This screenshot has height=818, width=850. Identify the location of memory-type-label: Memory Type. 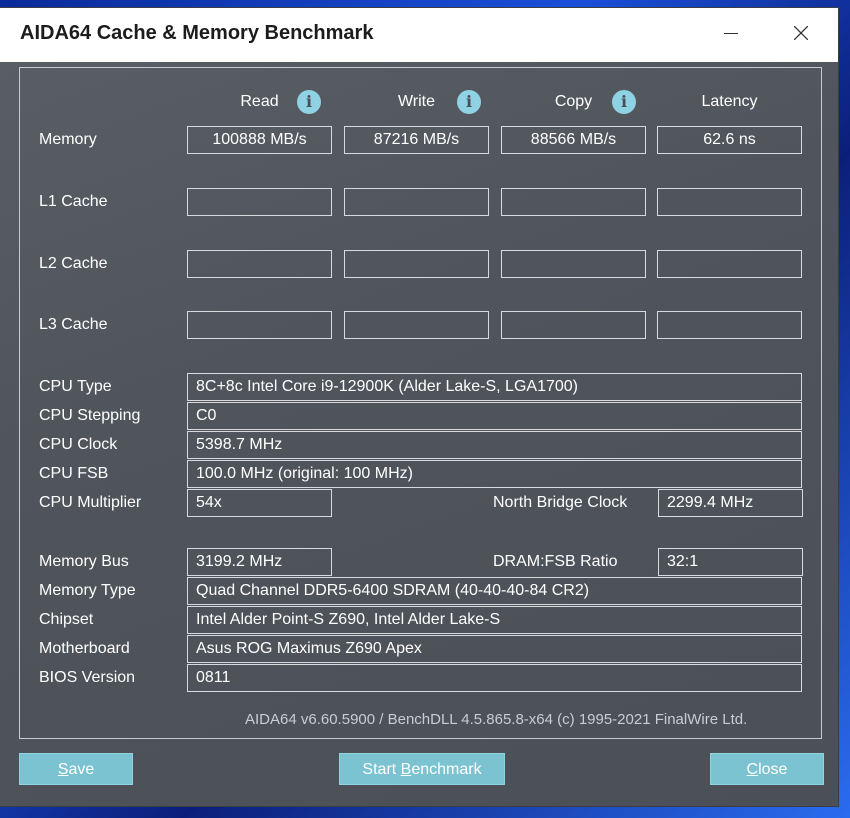
(87, 590).